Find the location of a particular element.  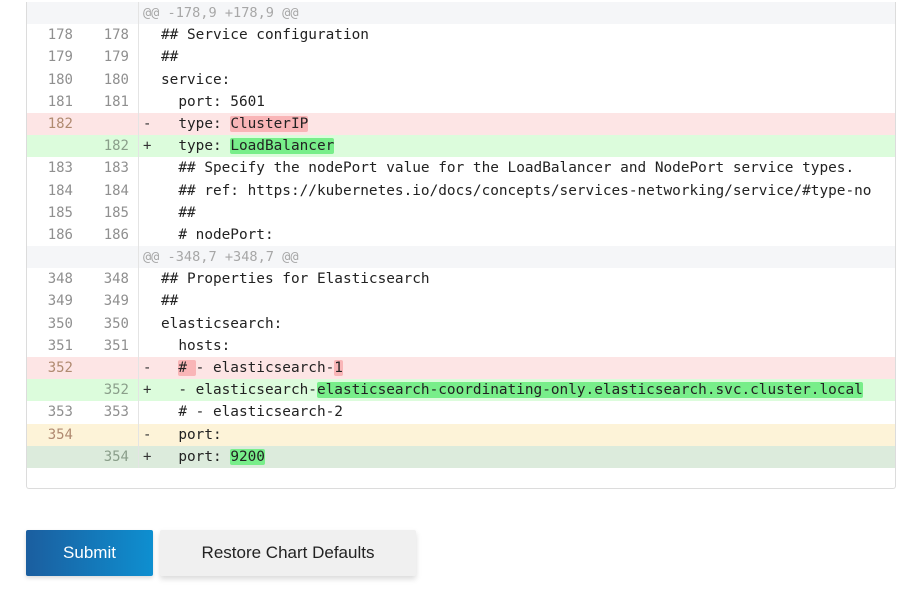

code-segment: @@ -348,7 +348,7 @@ is located at coordinates (221, 257).